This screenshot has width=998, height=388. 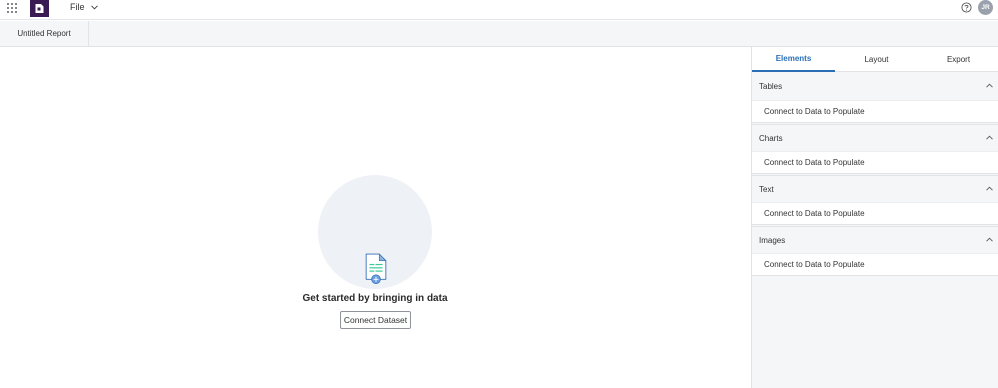 What do you see at coordinates (875, 213) in the screenshot?
I see `section-body-text: Connect to Data to Populate` at bounding box center [875, 213].